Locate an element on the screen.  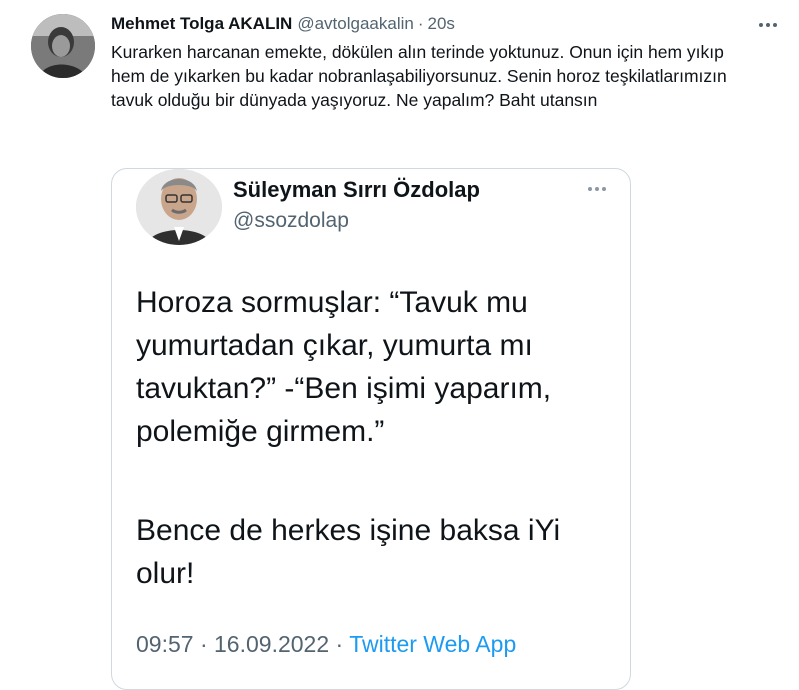
quoted-more-icon is located at coordinates (597, 189).